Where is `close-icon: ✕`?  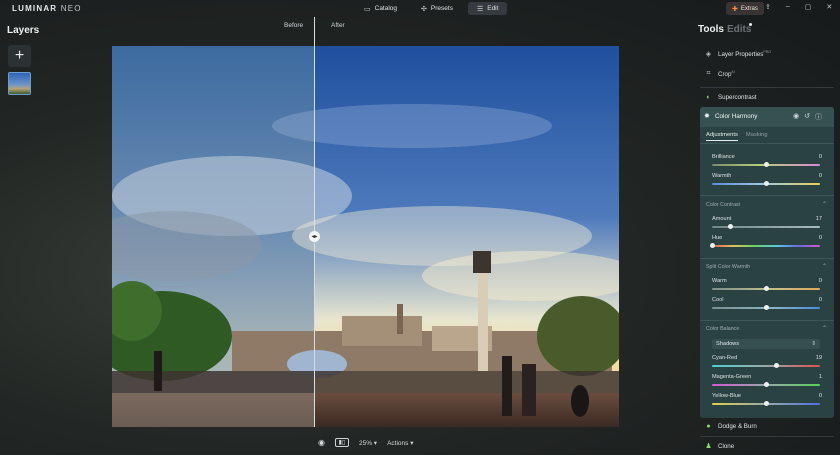 close-icon: ✕ is located at coordinates (829, 7).